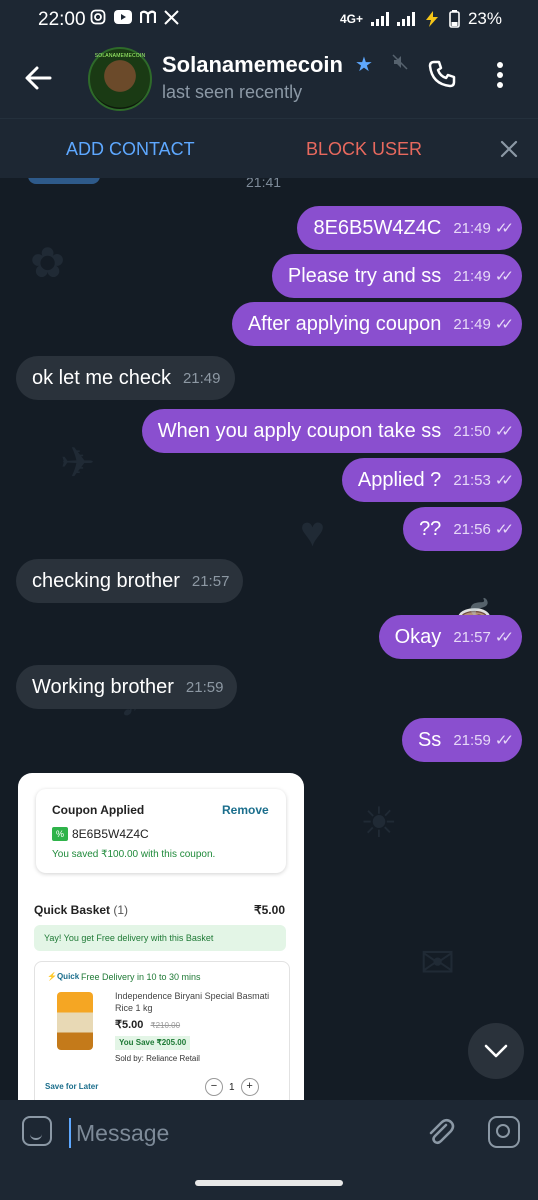 Image resolution: width=538 pixels, height=1200 pixels. What do you see at coordinates (103, 686) in the screenshot?
I see `message-text: Working brother` at bounding box center [103, 686].